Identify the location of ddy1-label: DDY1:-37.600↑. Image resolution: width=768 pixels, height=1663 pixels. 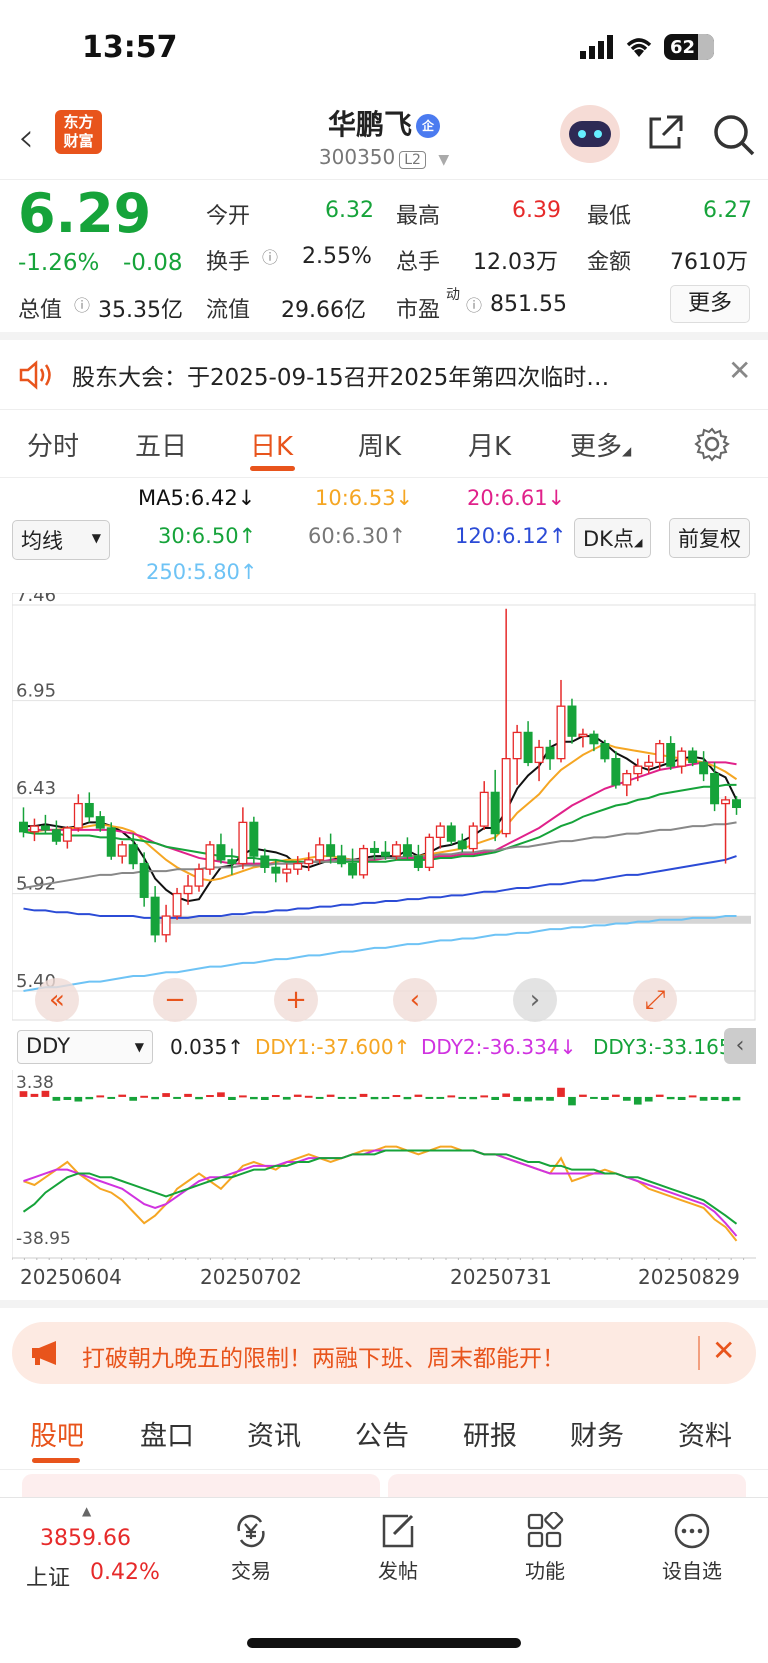
(333, 1047).